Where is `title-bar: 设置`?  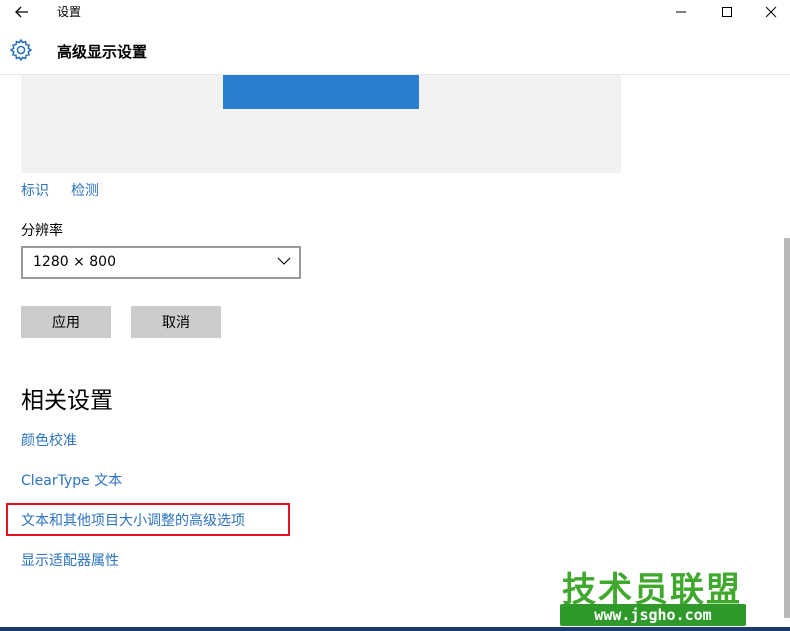
title-bar: 设置 is located at coordinates (395, 12).